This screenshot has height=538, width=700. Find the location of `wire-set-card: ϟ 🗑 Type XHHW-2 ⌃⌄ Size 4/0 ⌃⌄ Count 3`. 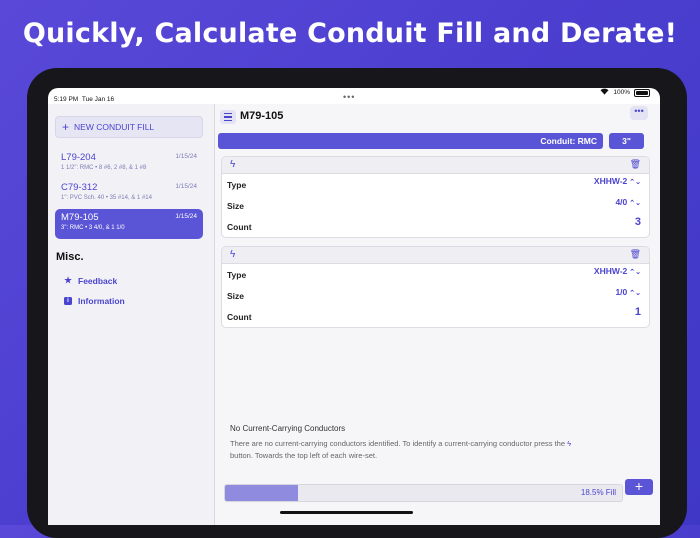

wire-set-card: ϟ 🗑 Type XHHW-2 ⌃⌄ Size 4/0 ⌃⌄ Count 3 is located at coordinates (435, 197).